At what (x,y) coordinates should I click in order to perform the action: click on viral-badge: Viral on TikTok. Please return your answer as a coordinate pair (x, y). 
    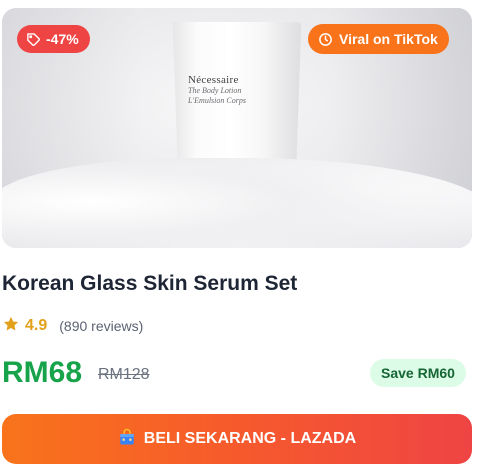
    Looking at the image, I should click on (378, 39).